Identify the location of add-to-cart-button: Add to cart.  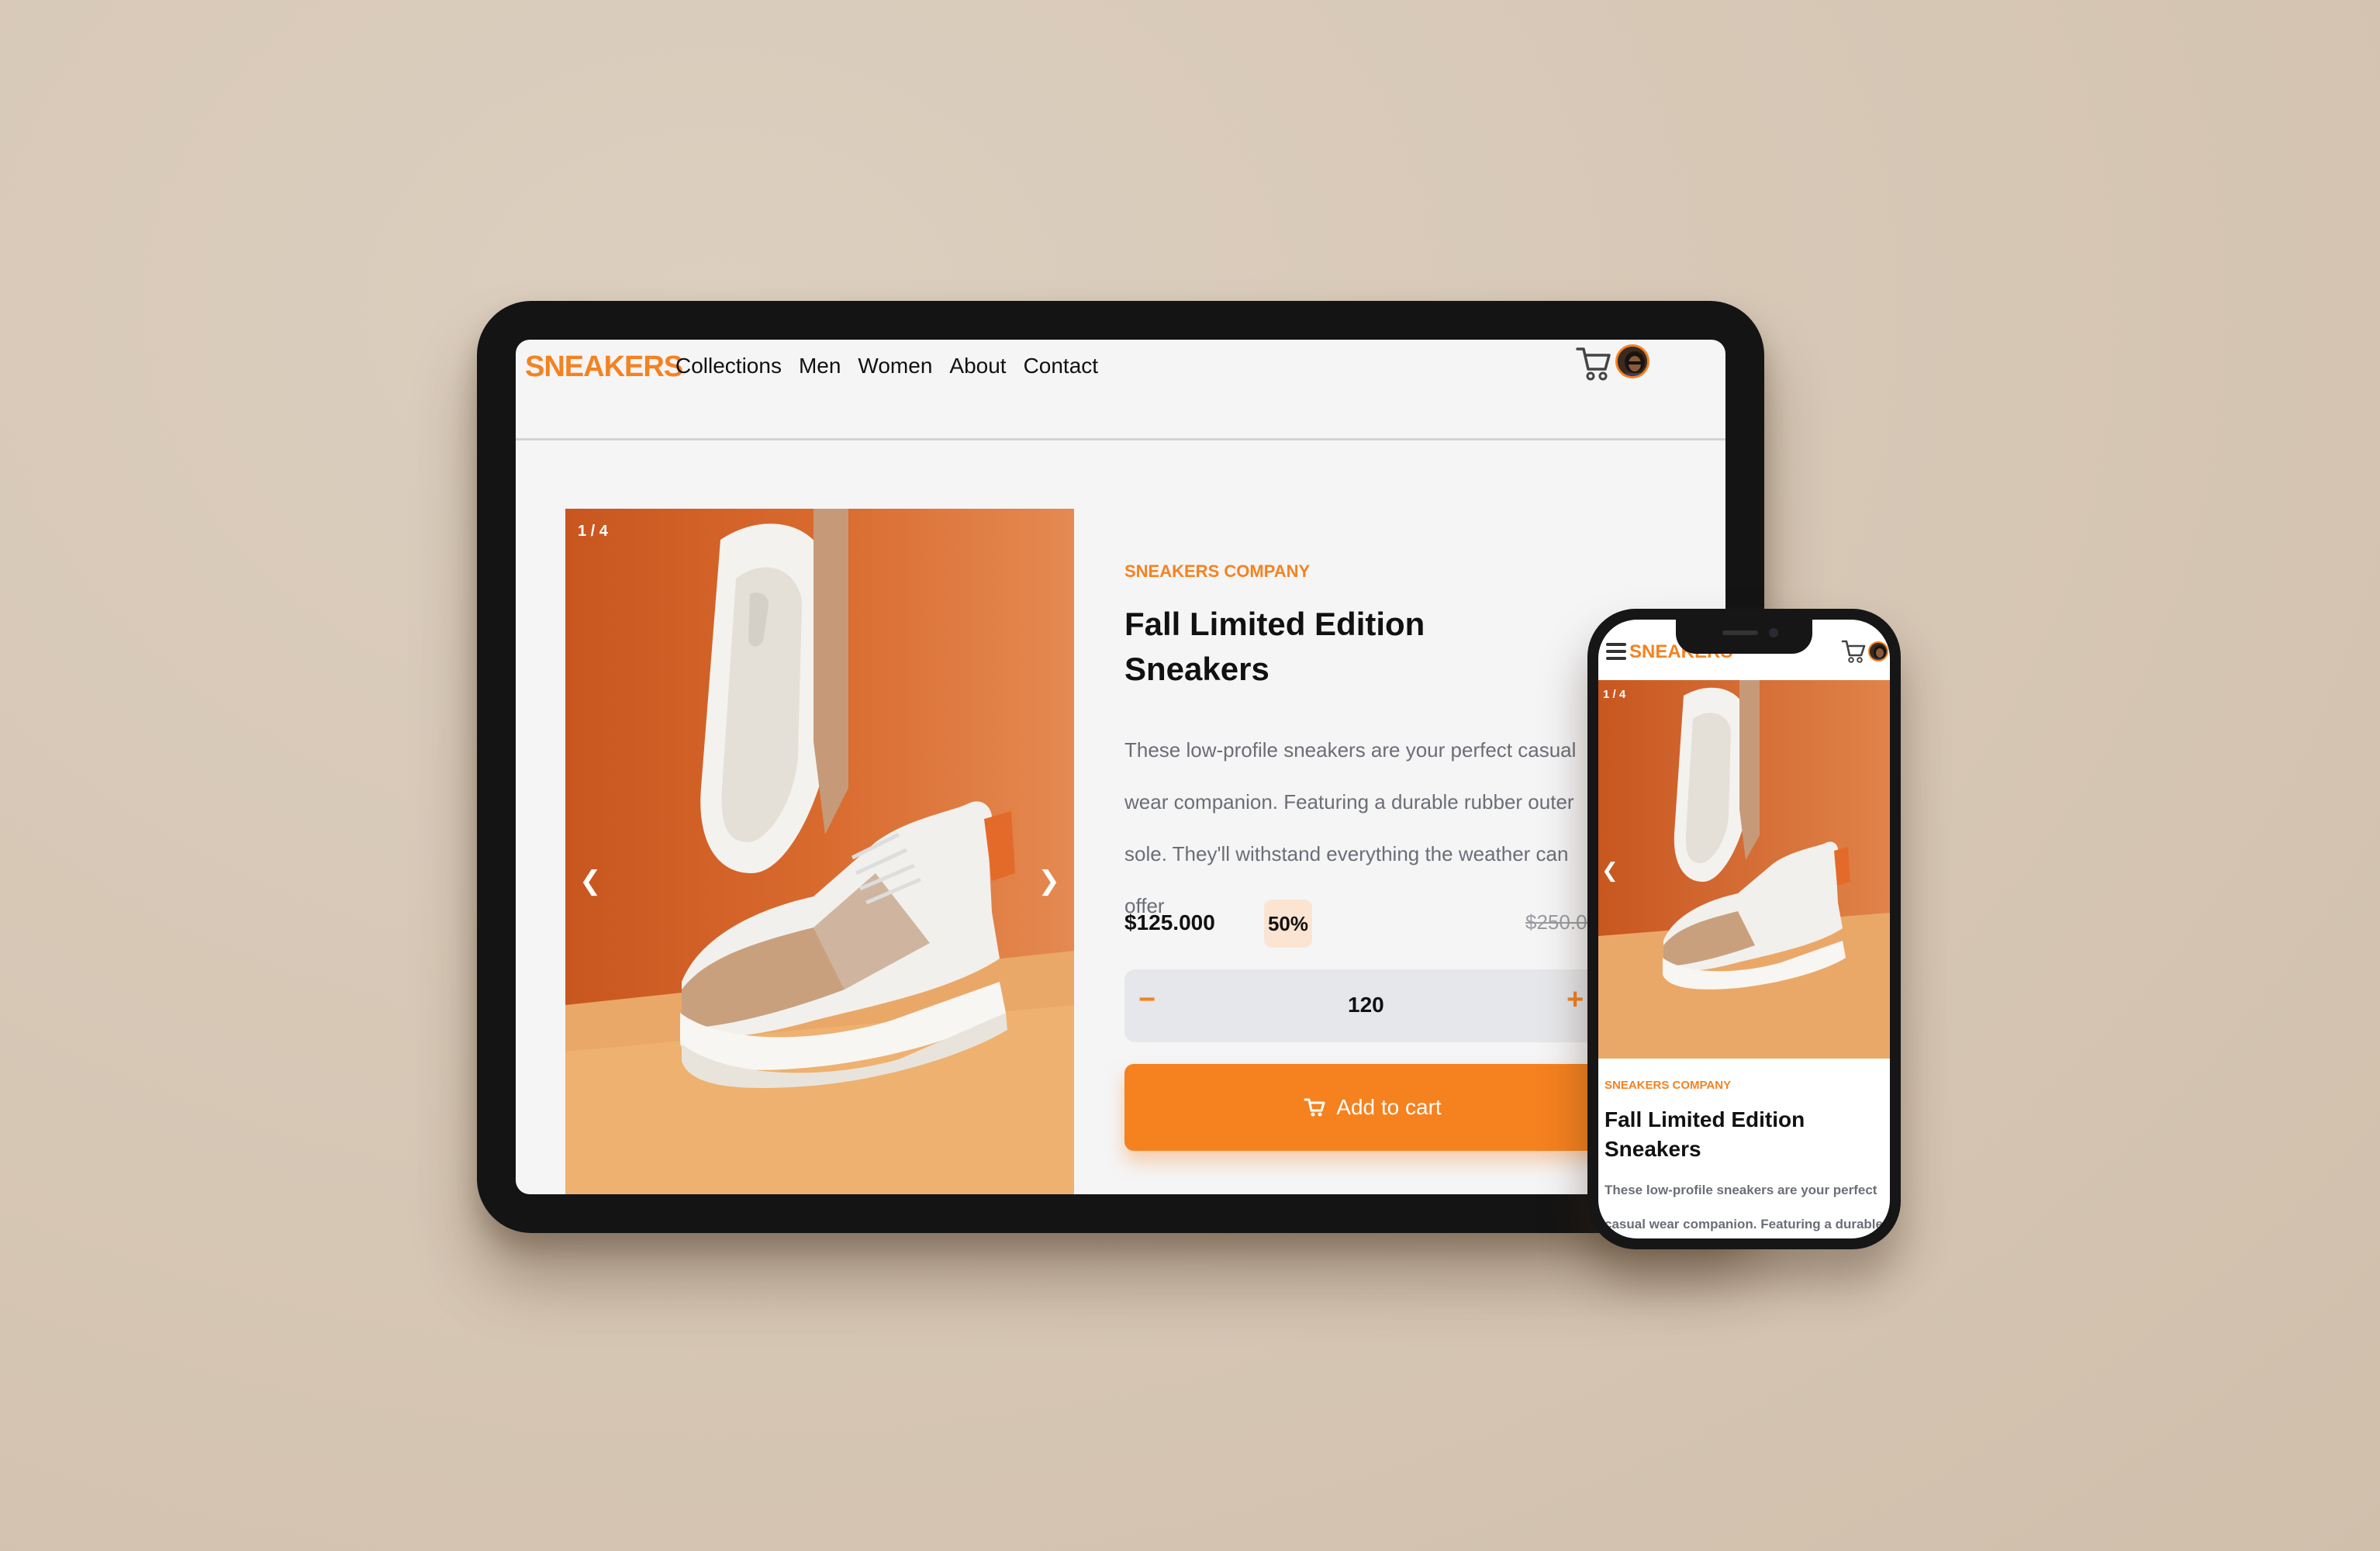
(1373, 1107).